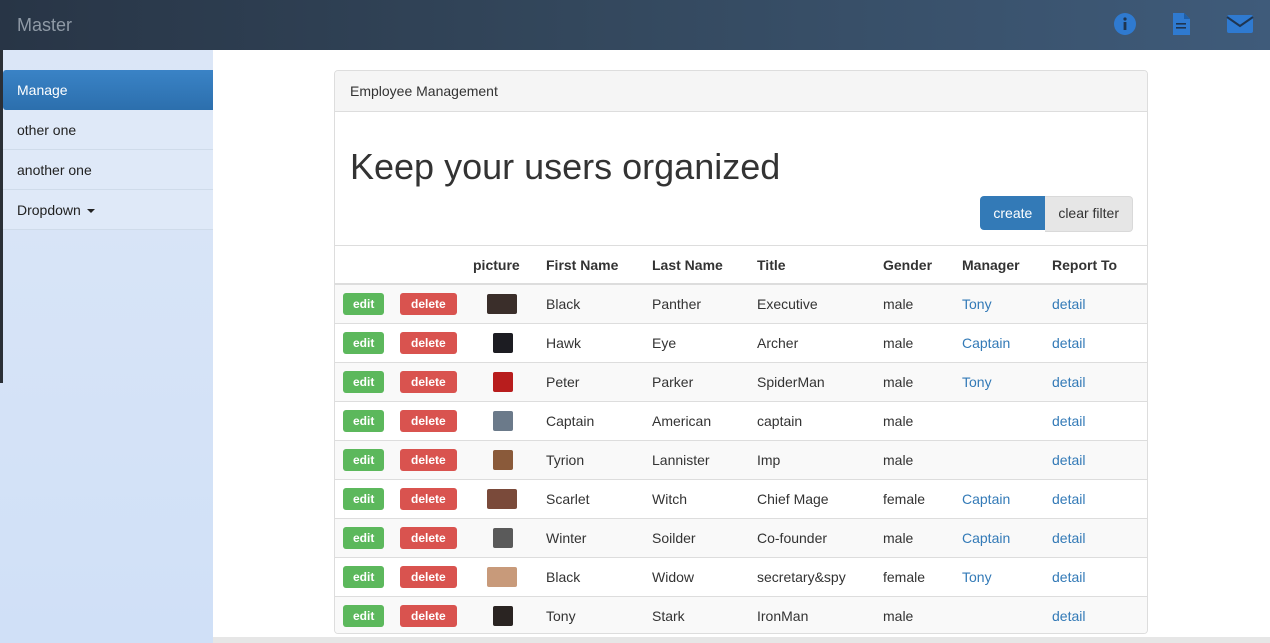 The height and width of the screenshot is (643, 1270). Describe the element at coordinates (108, 90) in the screenshot. I see `sidebar-item-manage: Manage` at that location.